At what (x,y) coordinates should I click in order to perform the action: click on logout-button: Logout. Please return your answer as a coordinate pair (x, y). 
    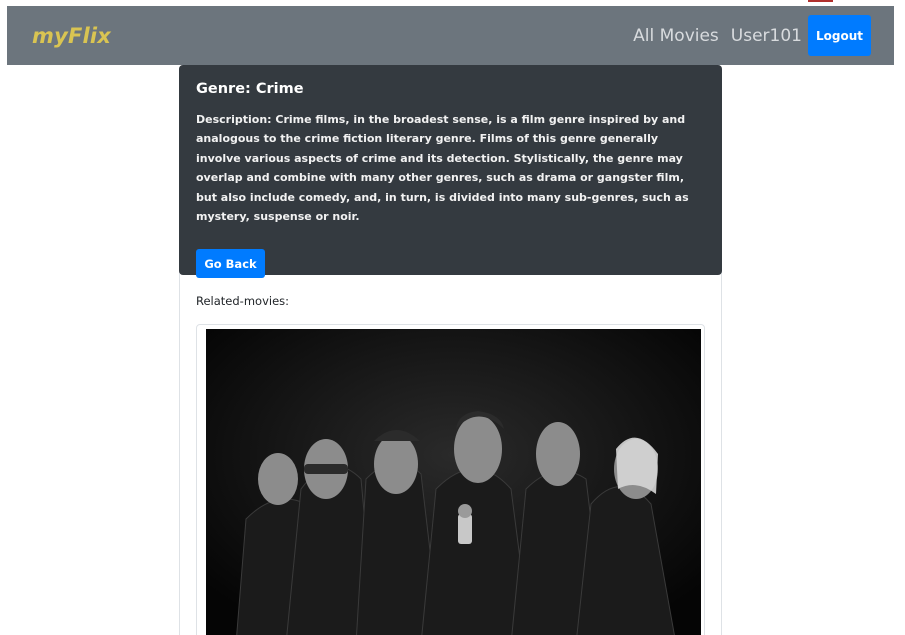
    Looking at the image, I should click on (839, 35).